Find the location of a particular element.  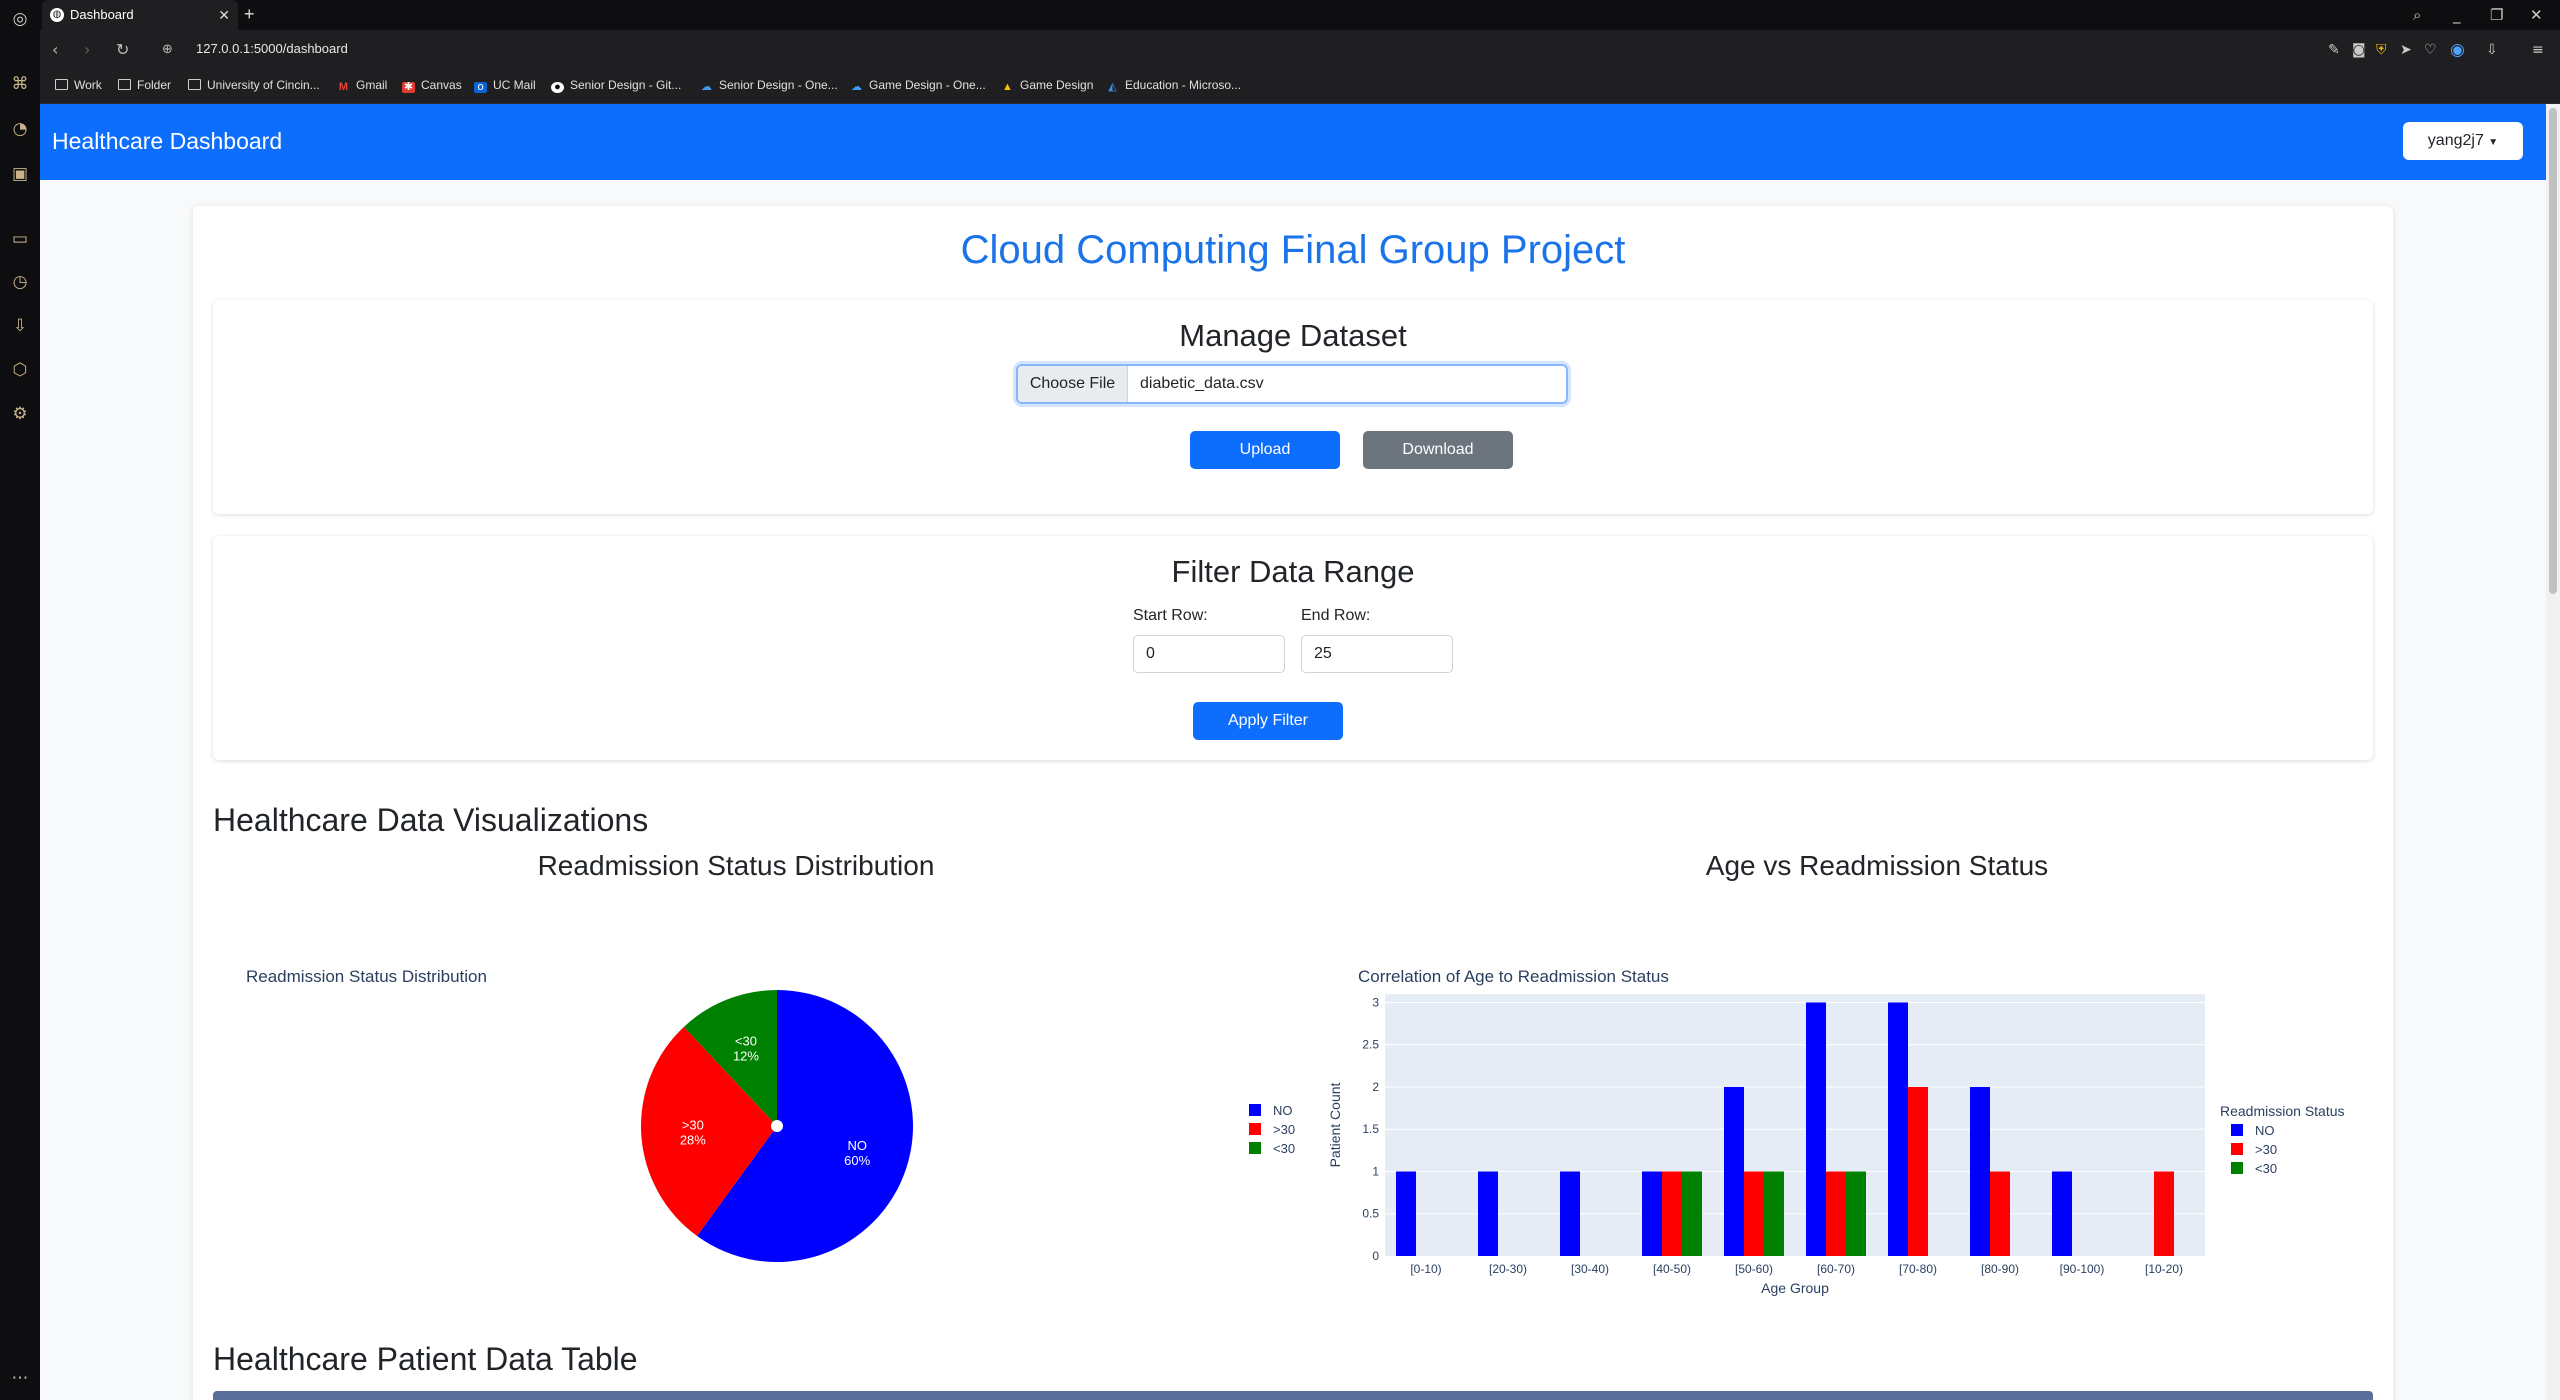

vpn-globe-icon: ◉ is located at coordinates (2457, 50).